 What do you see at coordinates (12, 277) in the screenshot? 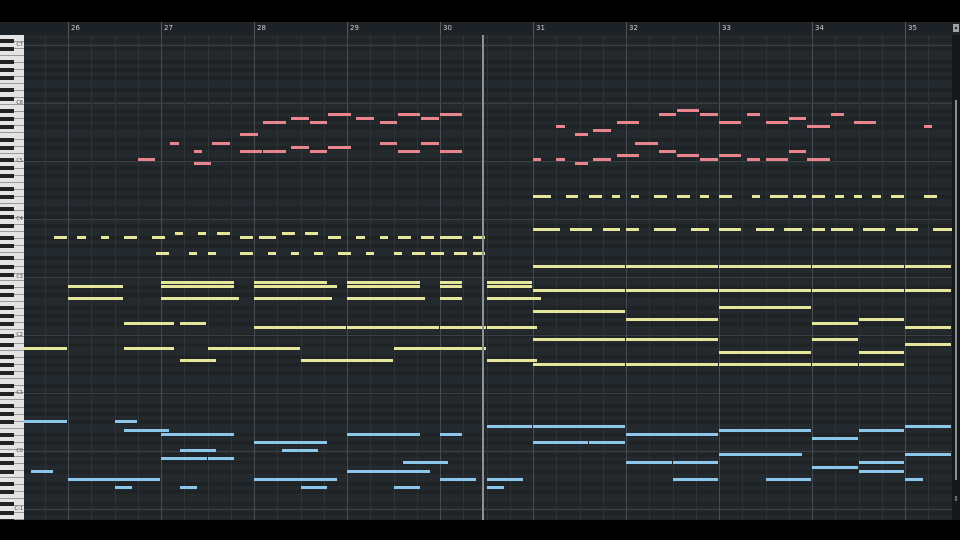
I see `piano-keyboard: C7 C6 C5 C4 C3 C2 C1 C0 C-1` at bounding box center [12, 277].